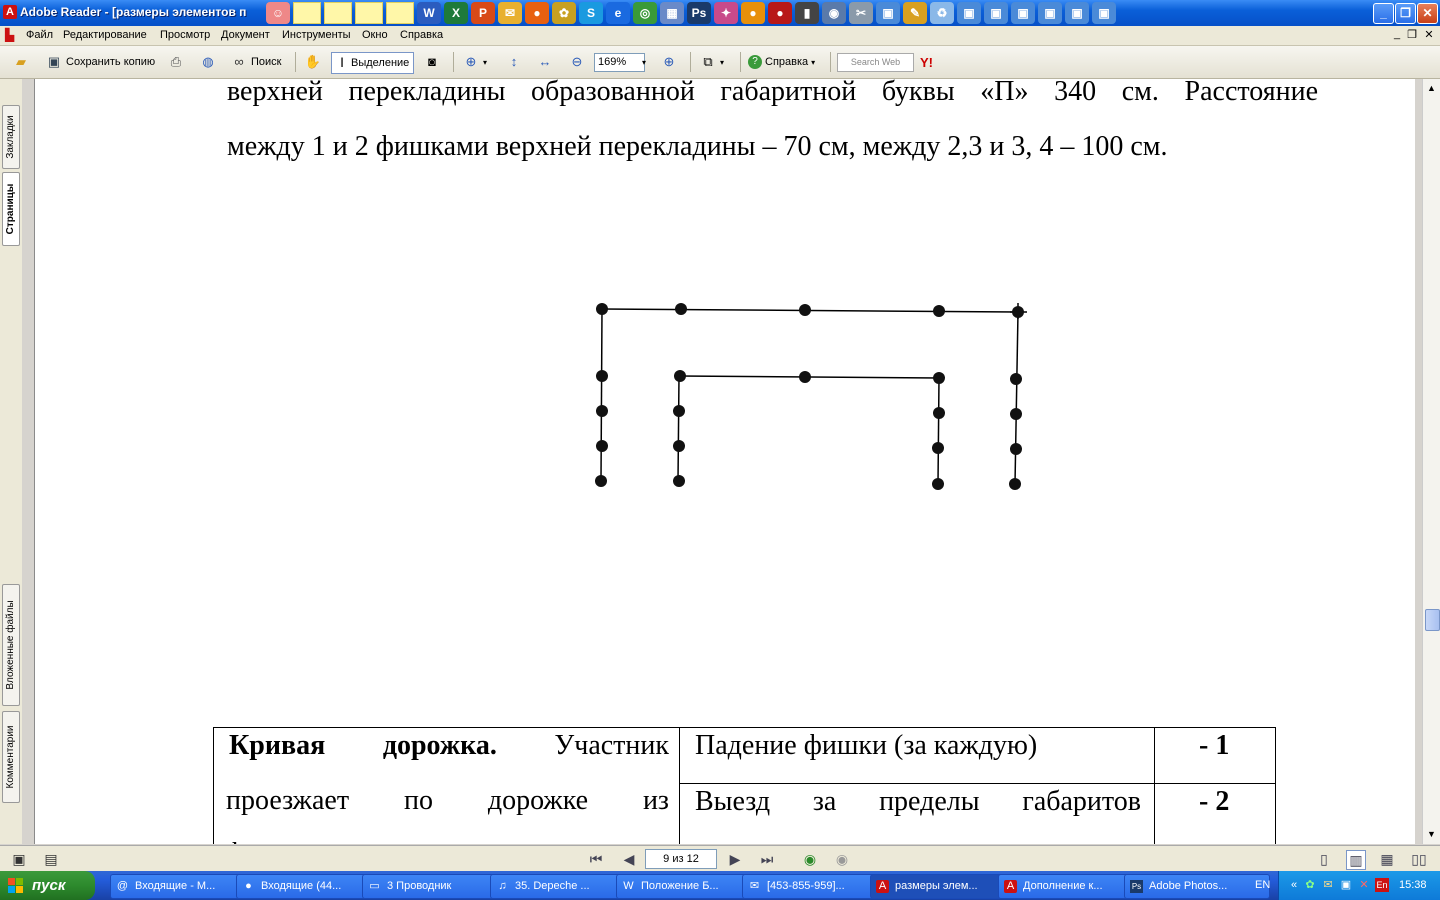  What do you see at coordinates (780, 13) in the screenshot?
I see `pin-icon: ●` at bounding box center [780, 13].